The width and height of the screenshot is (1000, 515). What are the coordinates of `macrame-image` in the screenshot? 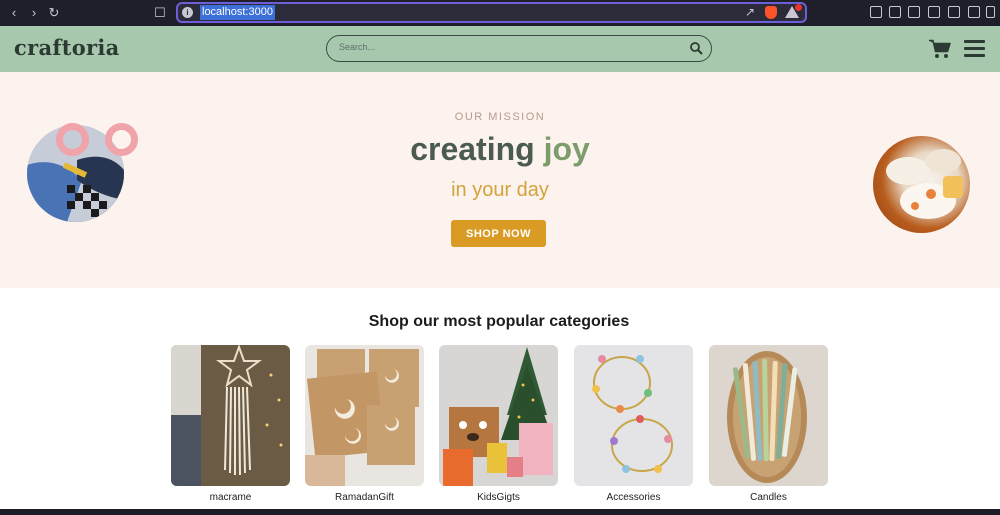 It's located at (230, 415).